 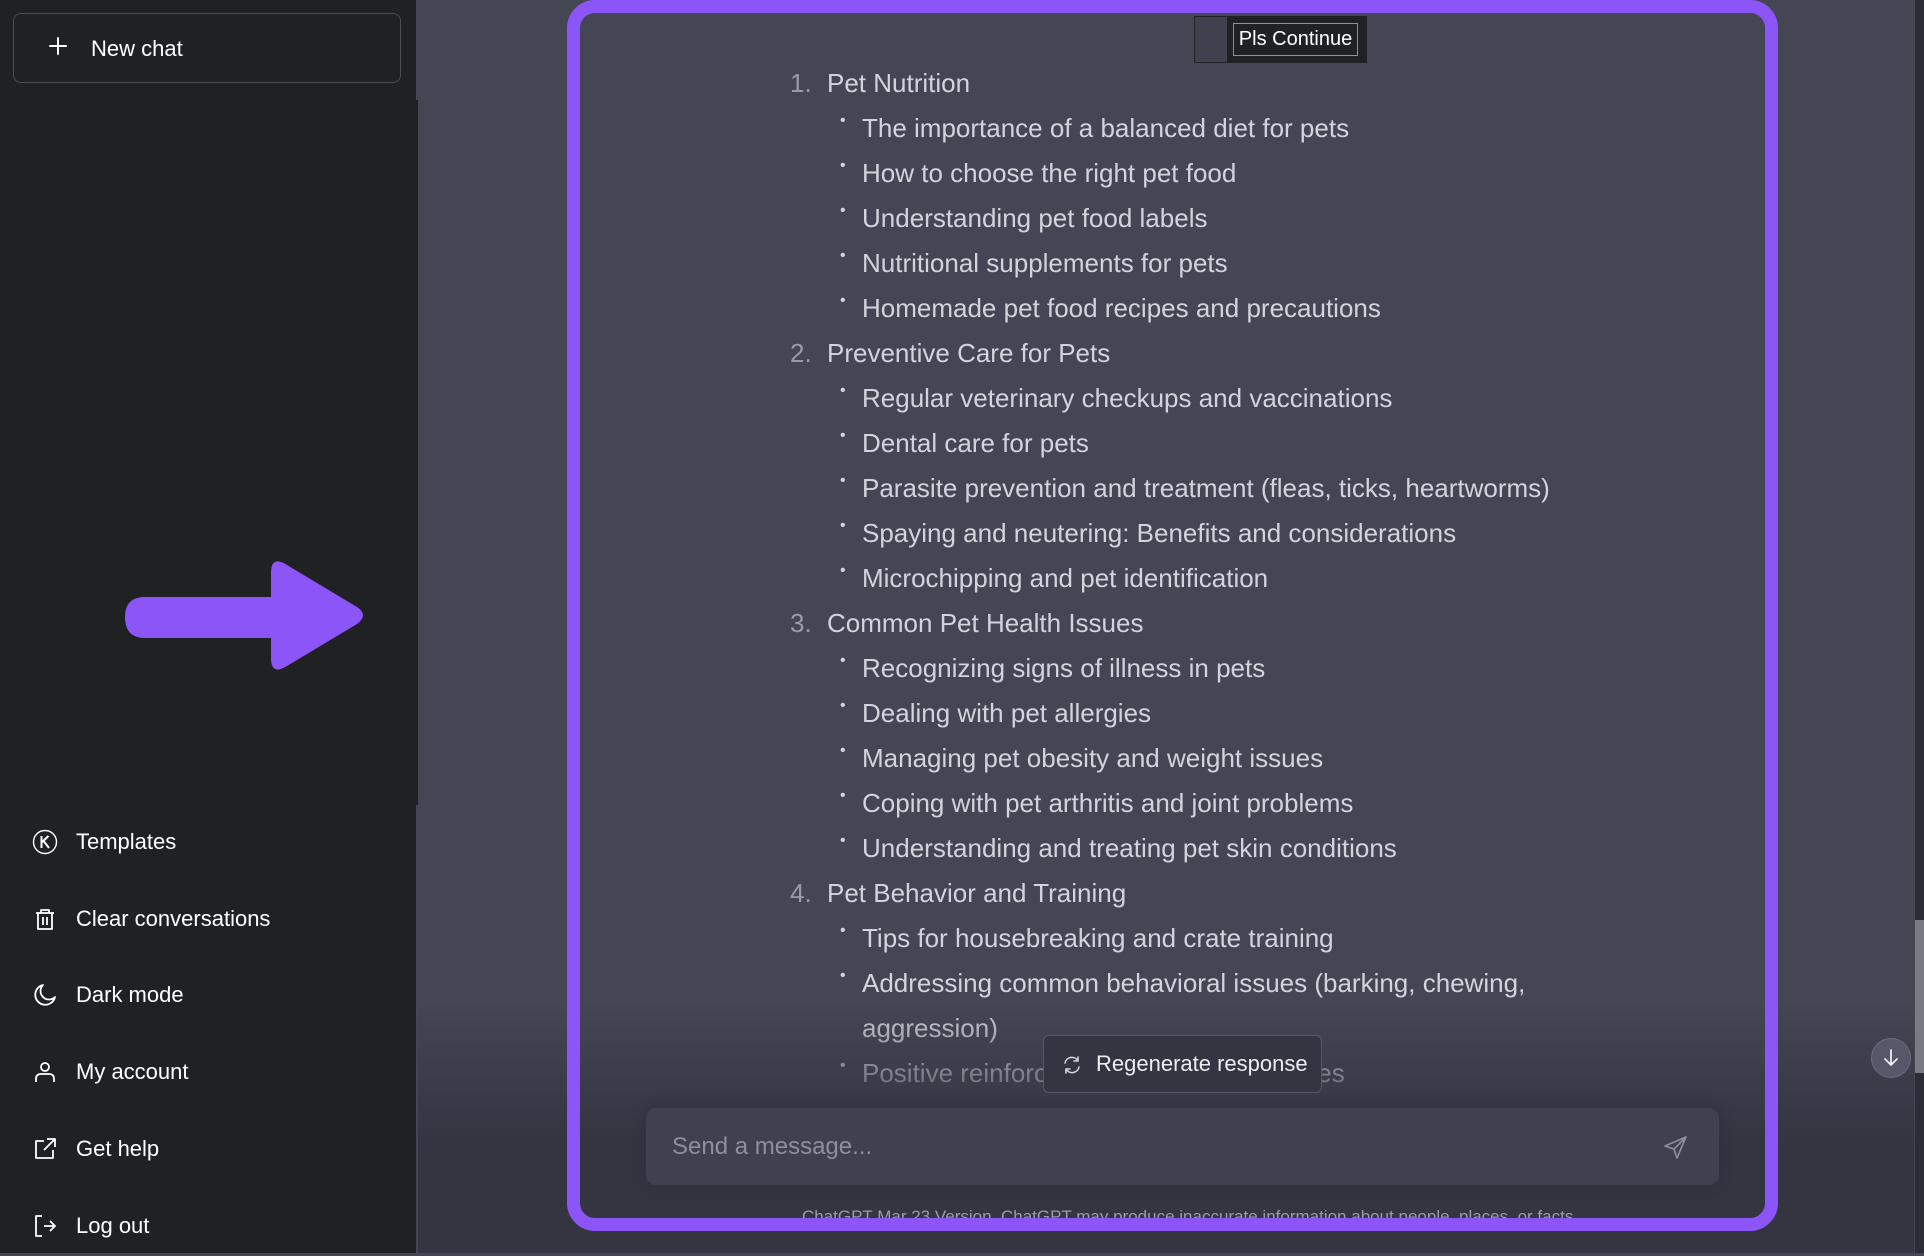 I want to click on regenerate-response-button: Regenerate response, so click(x=1182, y=1064).